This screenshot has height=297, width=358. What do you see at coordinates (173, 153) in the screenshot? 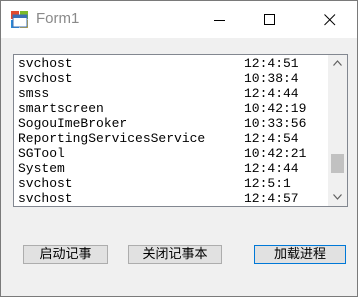
I see `list-item: SGTool 10:42:21` at bounding box center [173, 153].